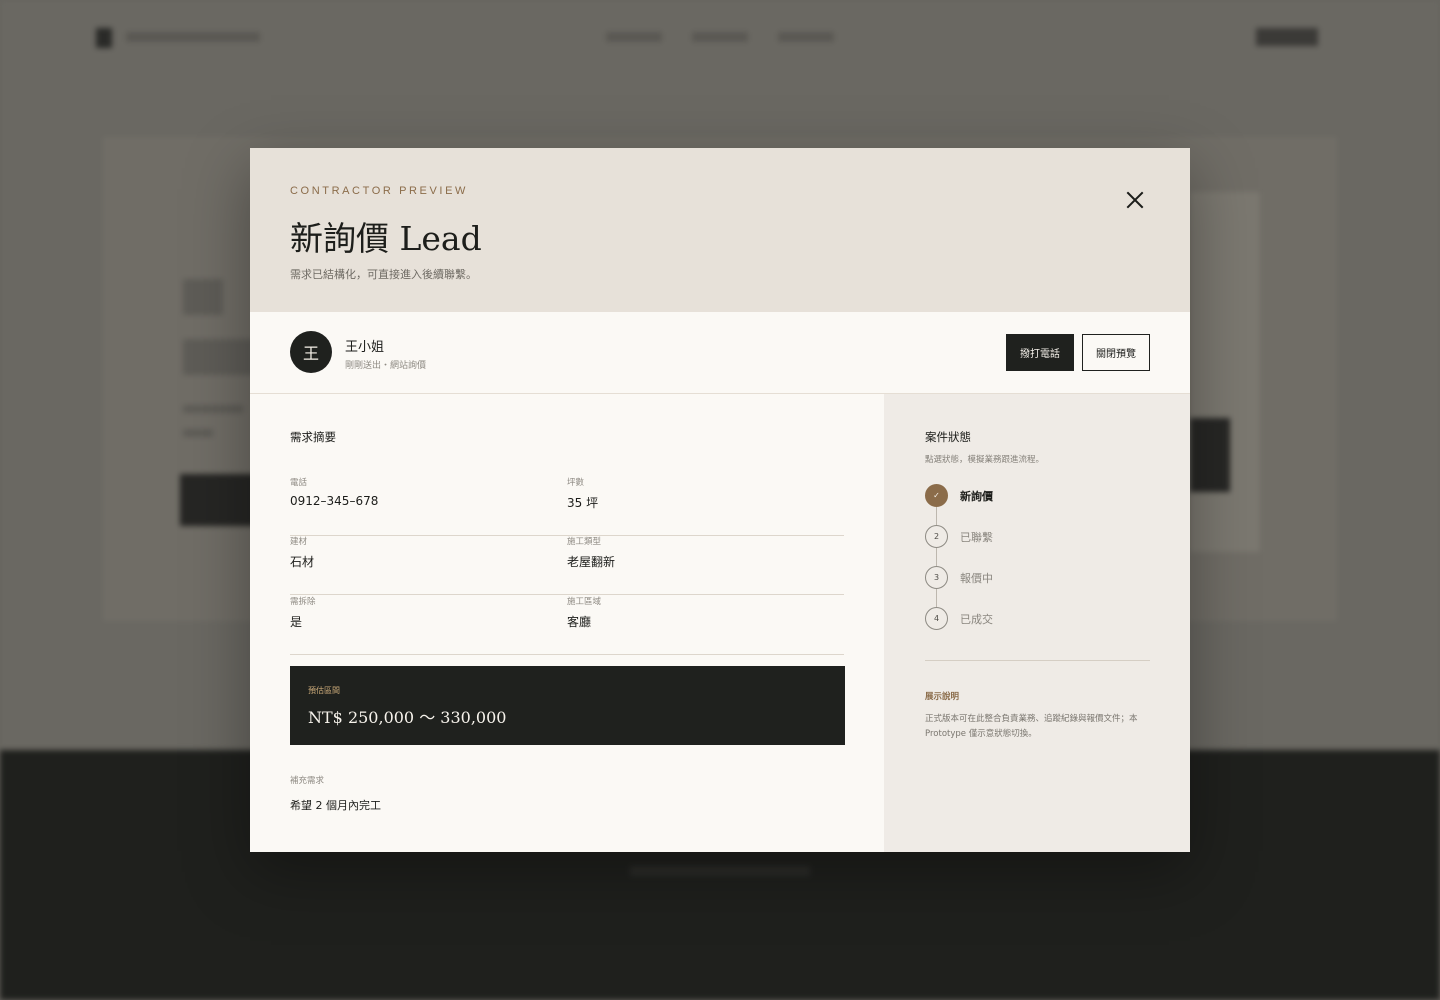 Image resolution: width=1440 pixels, height=1000 pixels. Describe the element at coordinates (705, 625) in the screenshot. I see `field-construction-area: 施工區域 客廳` at that location.